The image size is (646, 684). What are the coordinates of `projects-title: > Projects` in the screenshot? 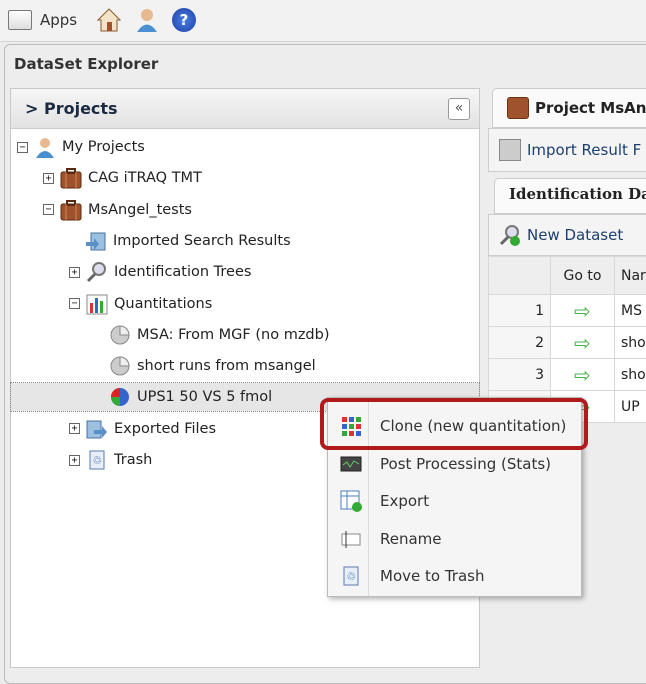 It's located at (71, 108).